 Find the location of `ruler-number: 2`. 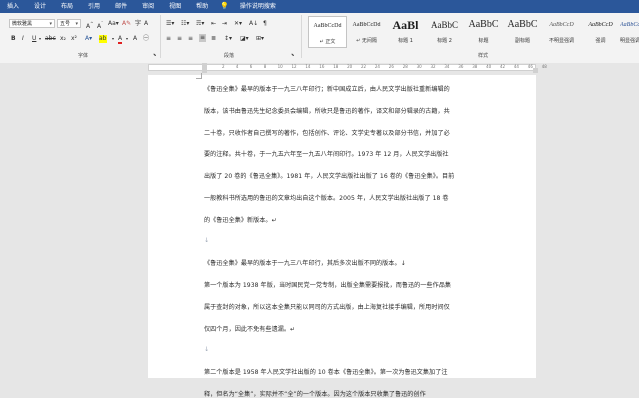

ruler-number: 2 is located at coordinates (223, 66).